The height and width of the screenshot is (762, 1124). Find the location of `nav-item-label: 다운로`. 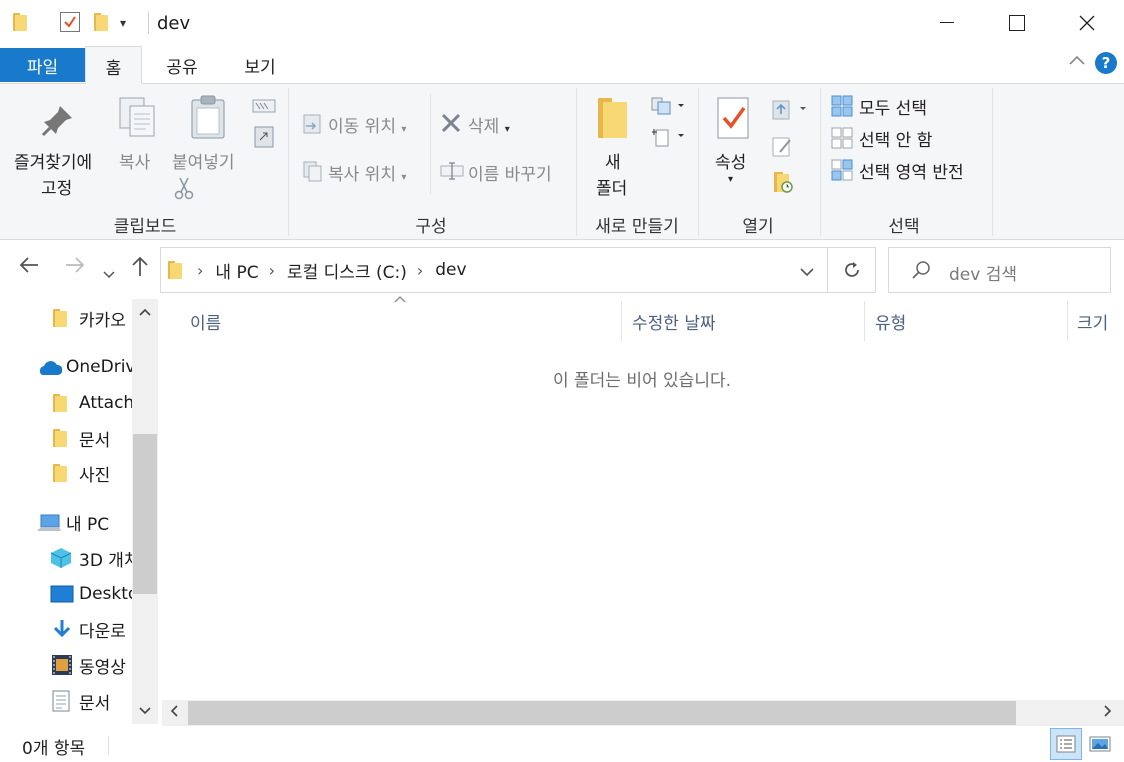

nav-item-label: 다운로 is located at coordinates (102, 631).